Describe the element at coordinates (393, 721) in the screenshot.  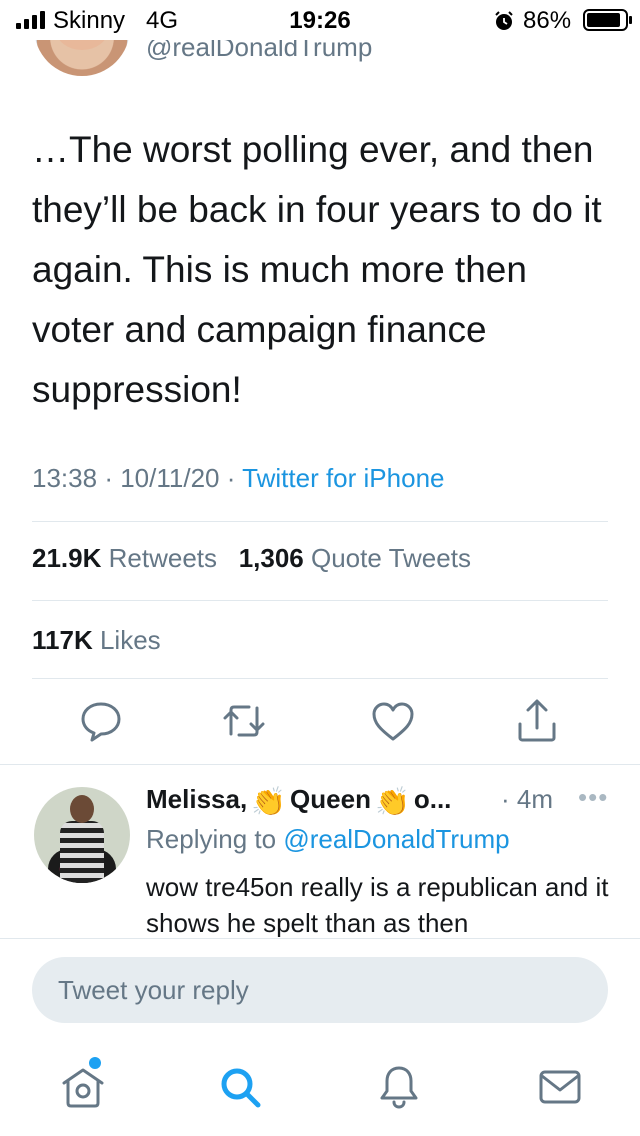
I see `like-icon` at that location.